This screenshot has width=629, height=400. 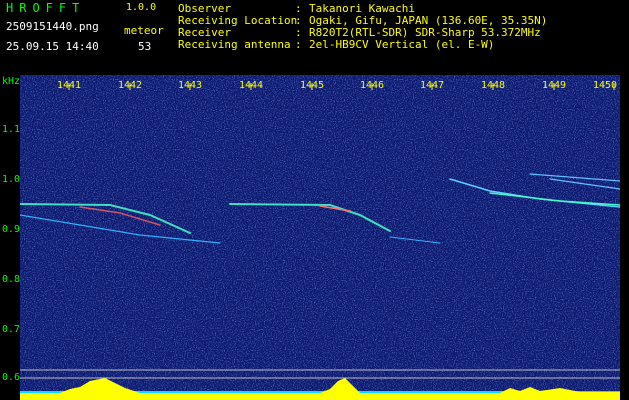 What do you see at coordinates (554, 85) in the screenshot?
I see `x-tick-label: 1449` at bounding box center [554, 85].